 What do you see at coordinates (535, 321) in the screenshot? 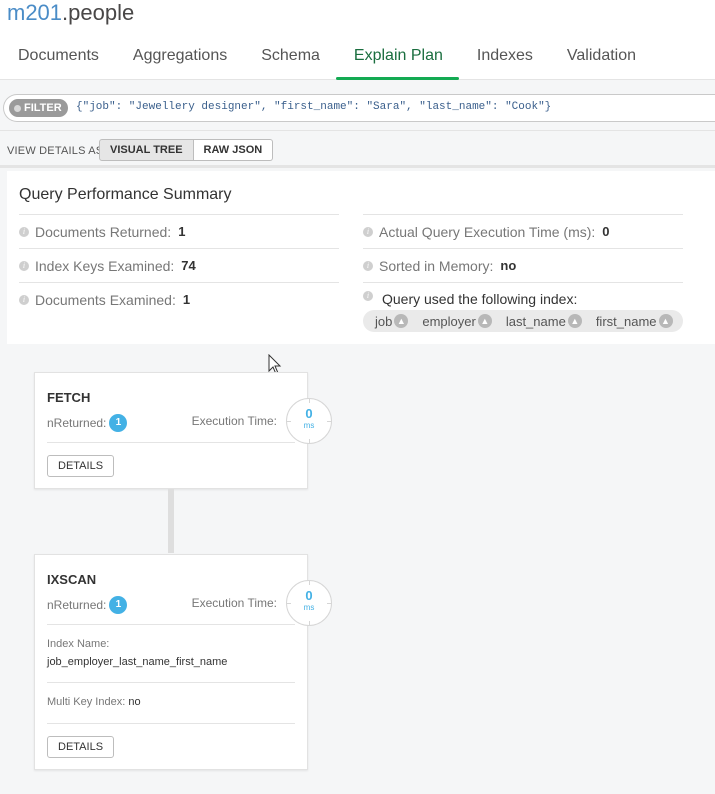
I see `index-field-name: last_name` at bounding box center [535, 321].